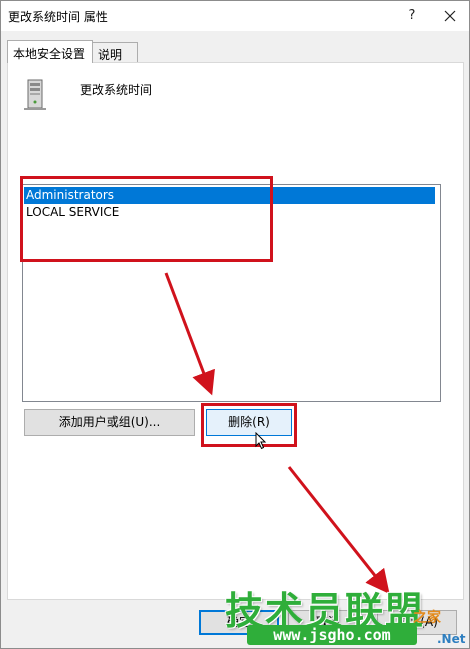 This screenshot has height=649, width=470. Describe the element at coordinates (249, 425) in the screenshot. I see `annotation-box-remove` at that location.